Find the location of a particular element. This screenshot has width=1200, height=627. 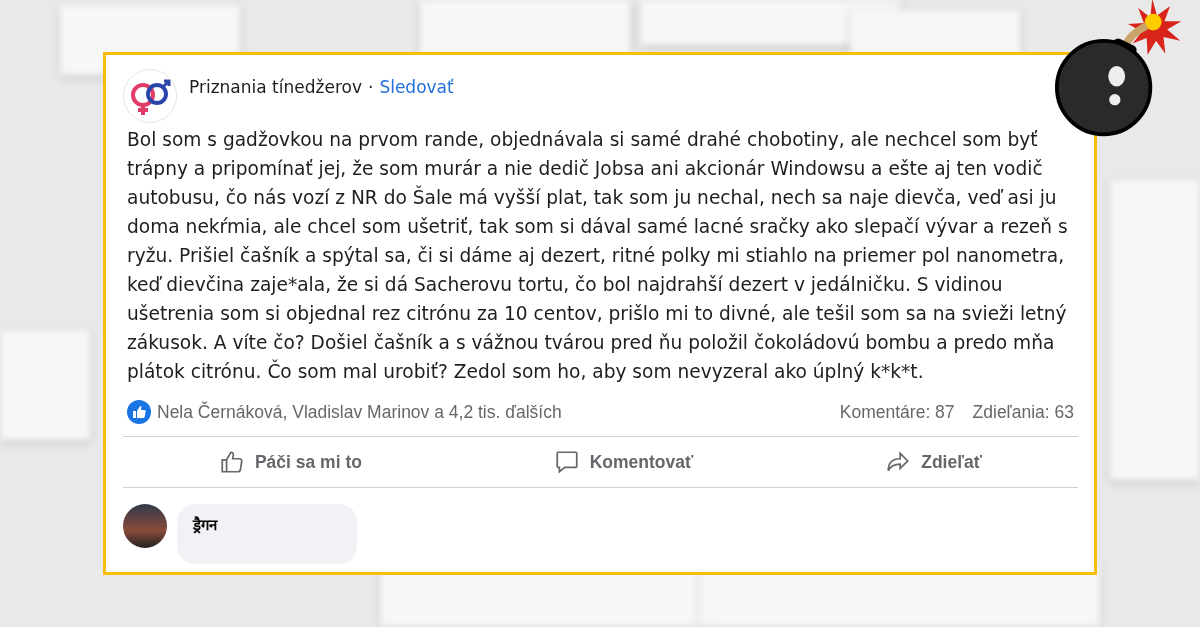

comment-author: ड्रैगन is located at coordinates (205, 525).